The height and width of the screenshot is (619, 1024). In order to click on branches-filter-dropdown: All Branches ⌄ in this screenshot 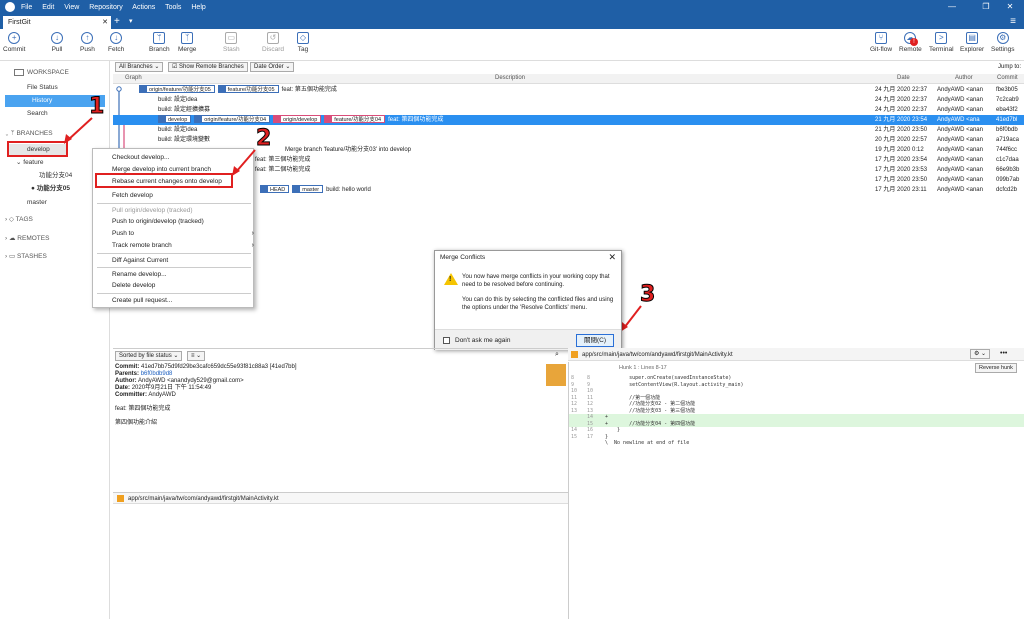, I will do `click(139, 67)`.